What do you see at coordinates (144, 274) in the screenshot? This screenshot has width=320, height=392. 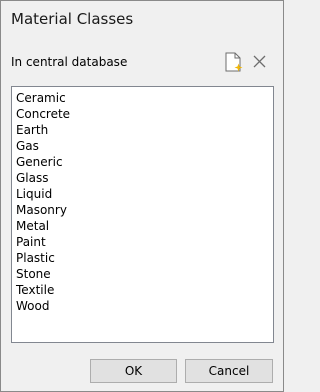 I see `list-item: Stone` at bounding box center [144, 274].